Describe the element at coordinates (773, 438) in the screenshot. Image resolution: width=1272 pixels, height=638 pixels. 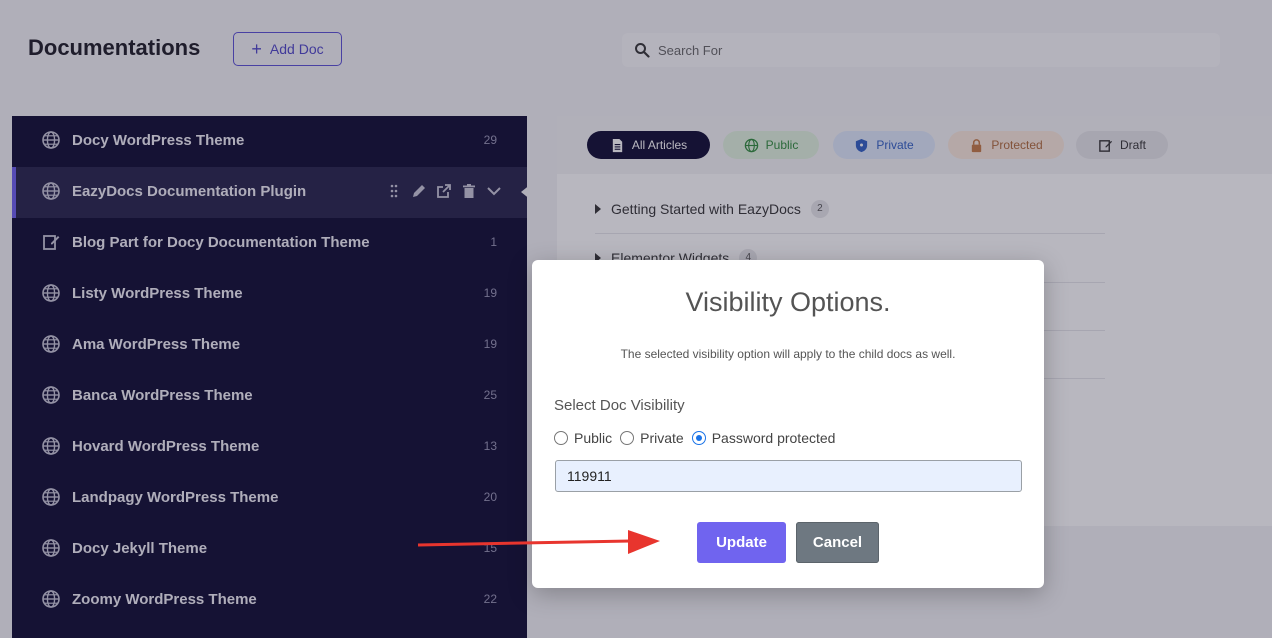
I see `radio-password-label: Password protected` at that location.